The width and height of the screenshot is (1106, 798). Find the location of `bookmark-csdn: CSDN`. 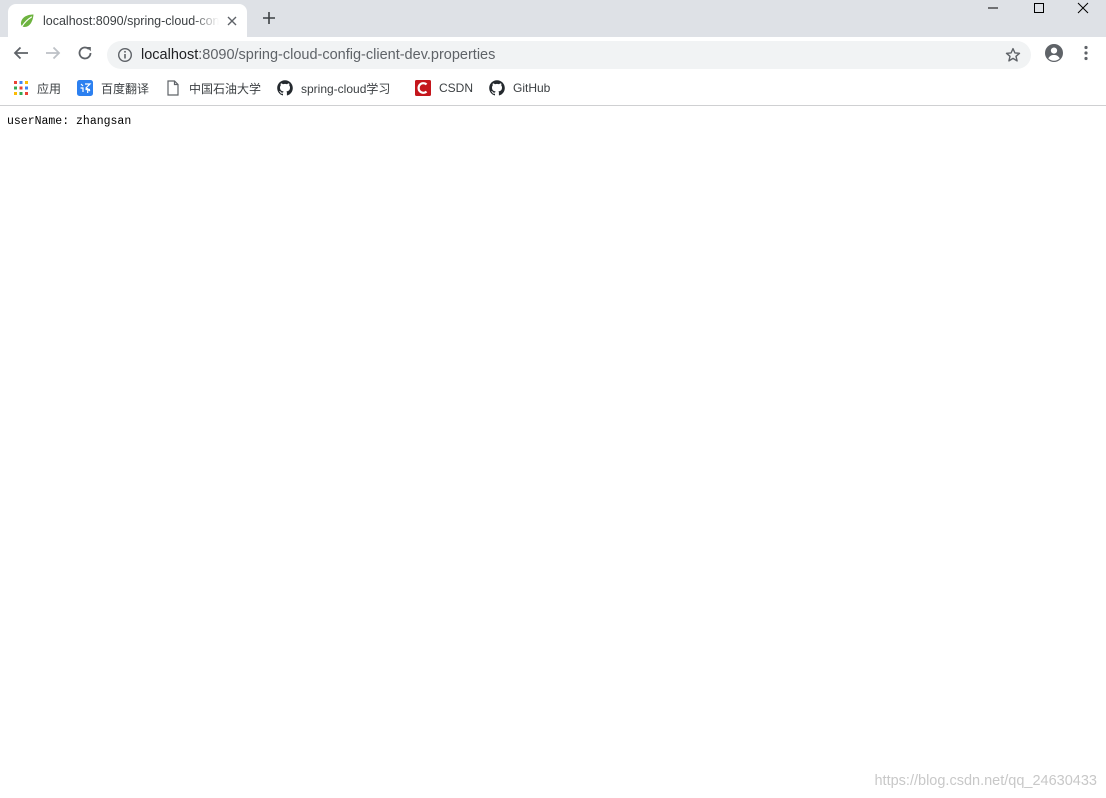

bookmark-csdn: CSDN is located at coordinates (444, 88).